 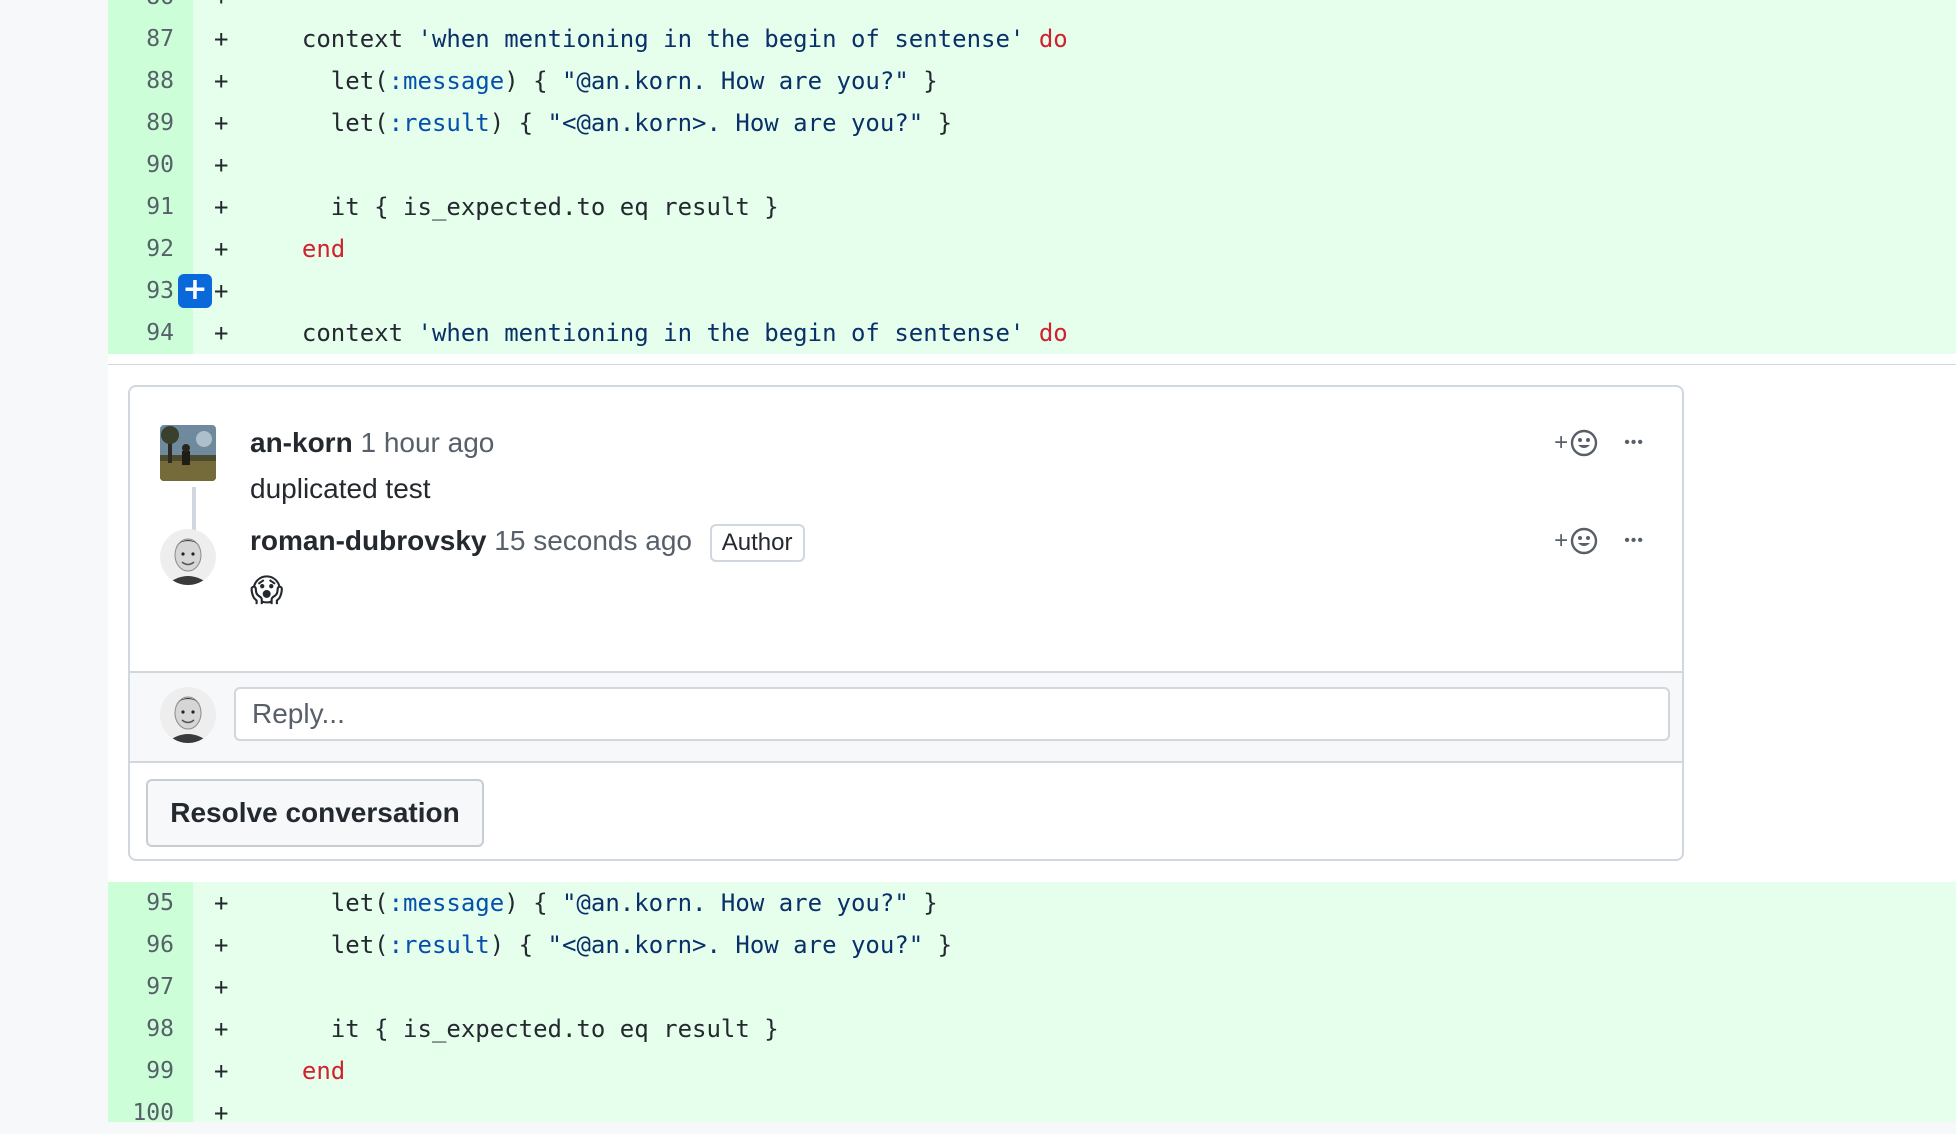 What do you see at coordinates (315, 813) in the screenshot?
I see `resolve-conversation-button: Resolve conversation` at bounding box center [315, 813].